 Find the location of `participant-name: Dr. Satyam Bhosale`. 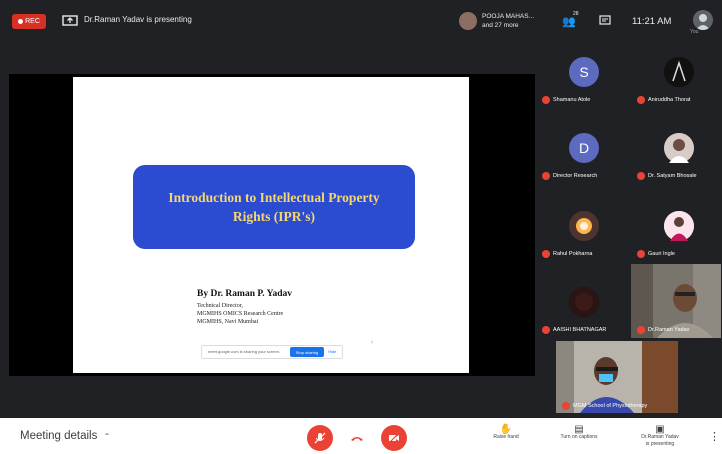

participant-name: Dr. Satyam Bhosale is located at coordinates (672, 176).